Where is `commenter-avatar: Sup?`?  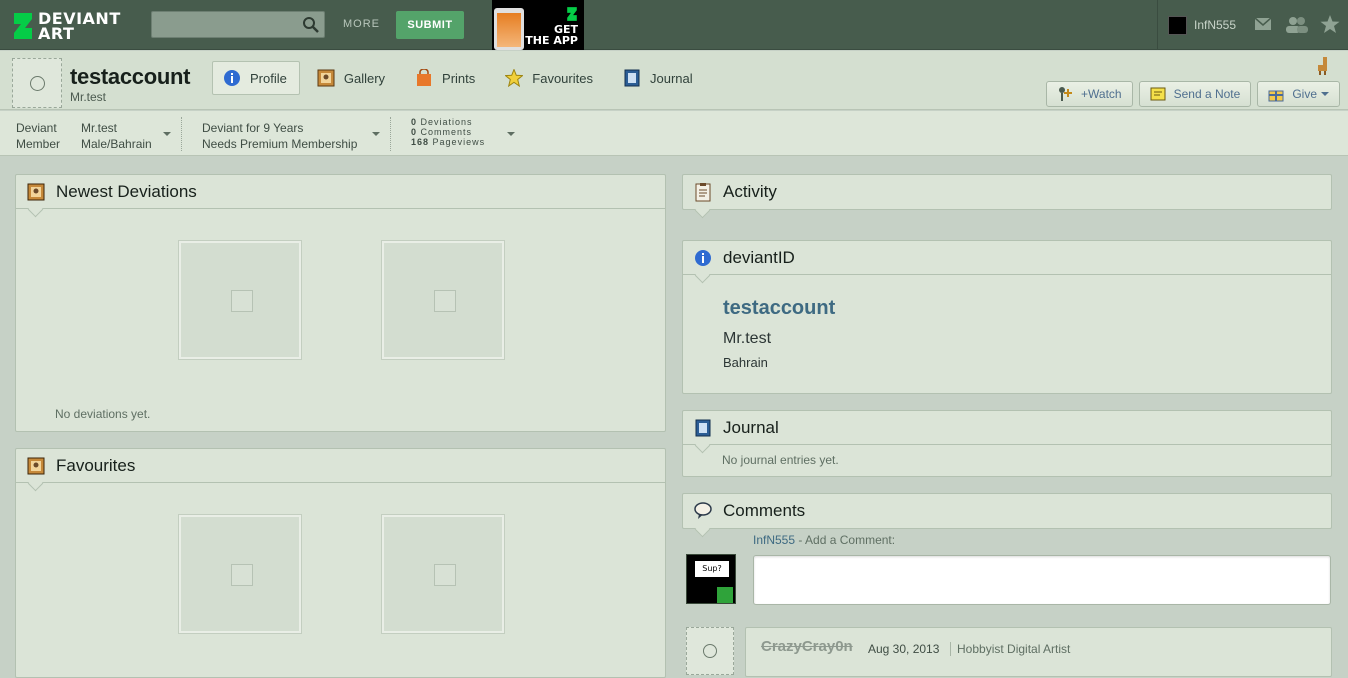 commenter-avatar: Sup? is located at coordinates (711, 579).